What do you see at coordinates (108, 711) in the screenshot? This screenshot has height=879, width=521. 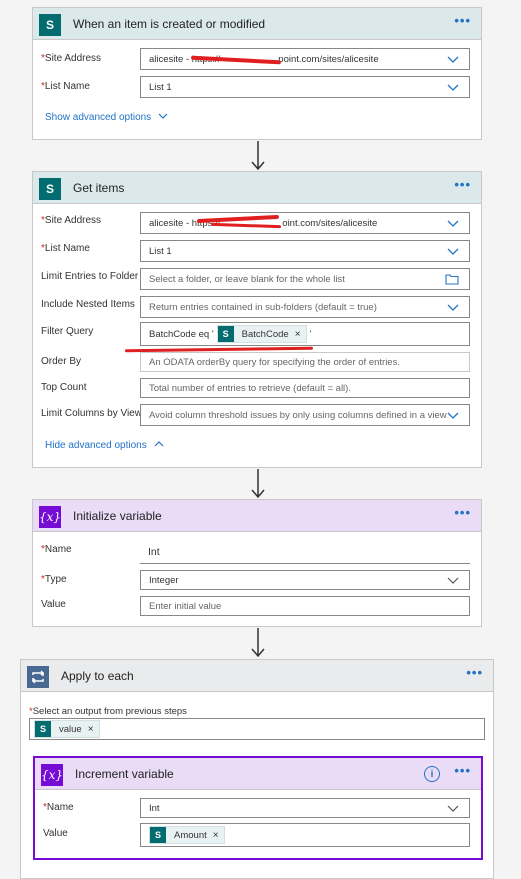 I see `select-output-label: *Select an output from previous steps` at bounding box center [108, 711].